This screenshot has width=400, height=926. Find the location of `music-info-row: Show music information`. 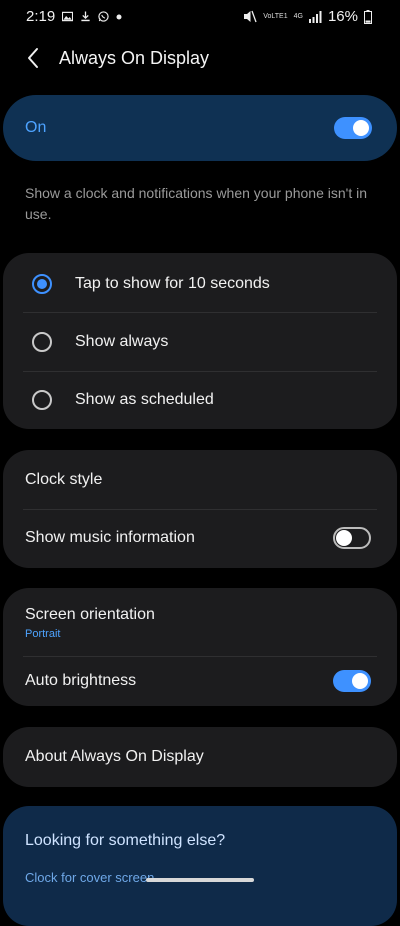

music-info-row: Show music information is located at coordinates (200, 538).